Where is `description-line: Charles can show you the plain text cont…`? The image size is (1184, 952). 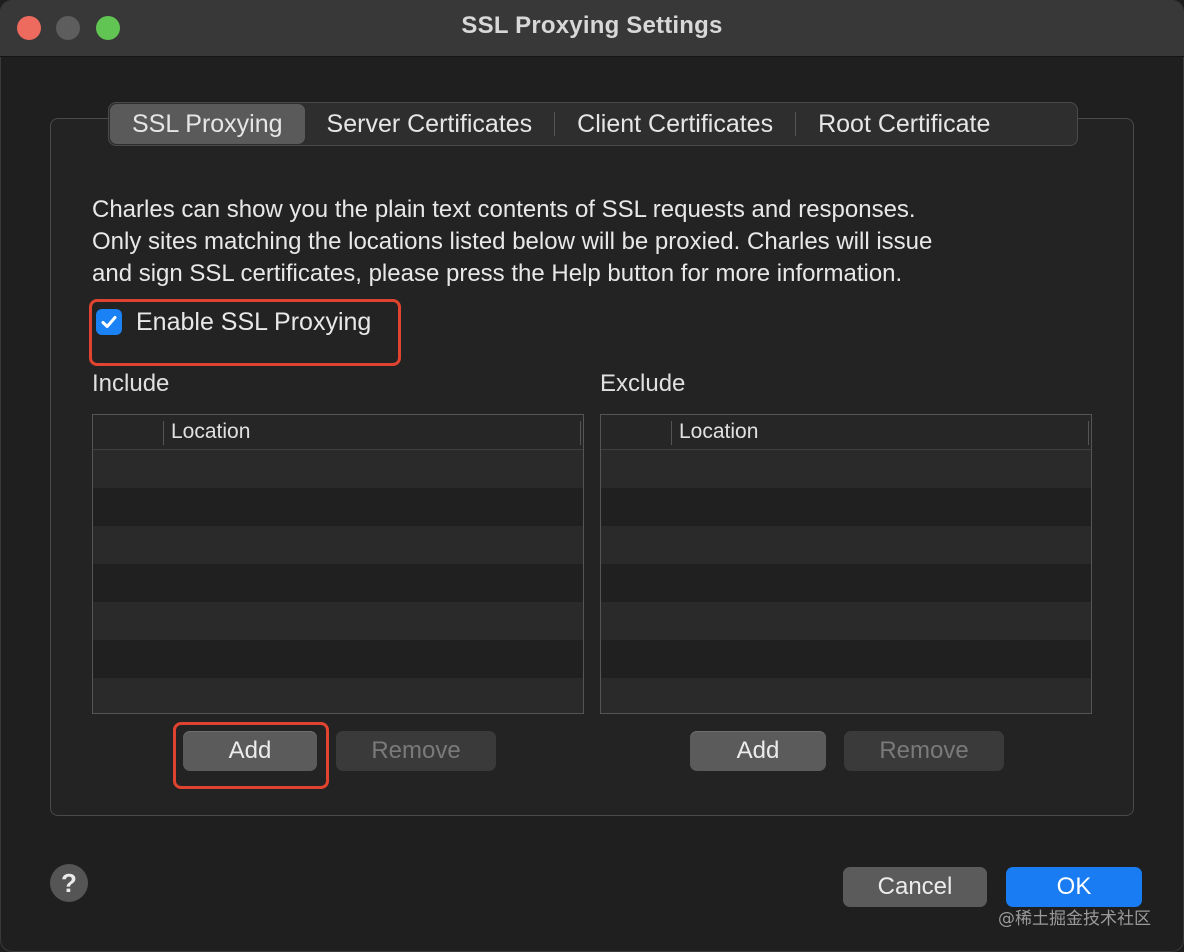 description-line: Charles can show you the plain text cont… is located at coordinates (504, 209).